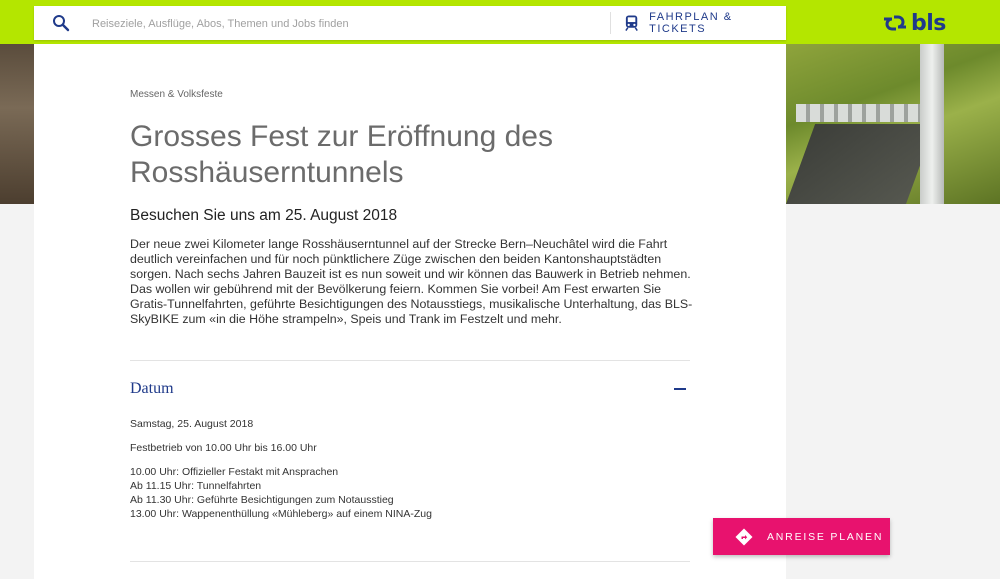 This screenshot has width=1000, height=579. What do you see at coordinates (825, 536) in the screenshot?
I see `anreise-planen-label: ANREISE PLANEN` at bounding box center [825, 536].